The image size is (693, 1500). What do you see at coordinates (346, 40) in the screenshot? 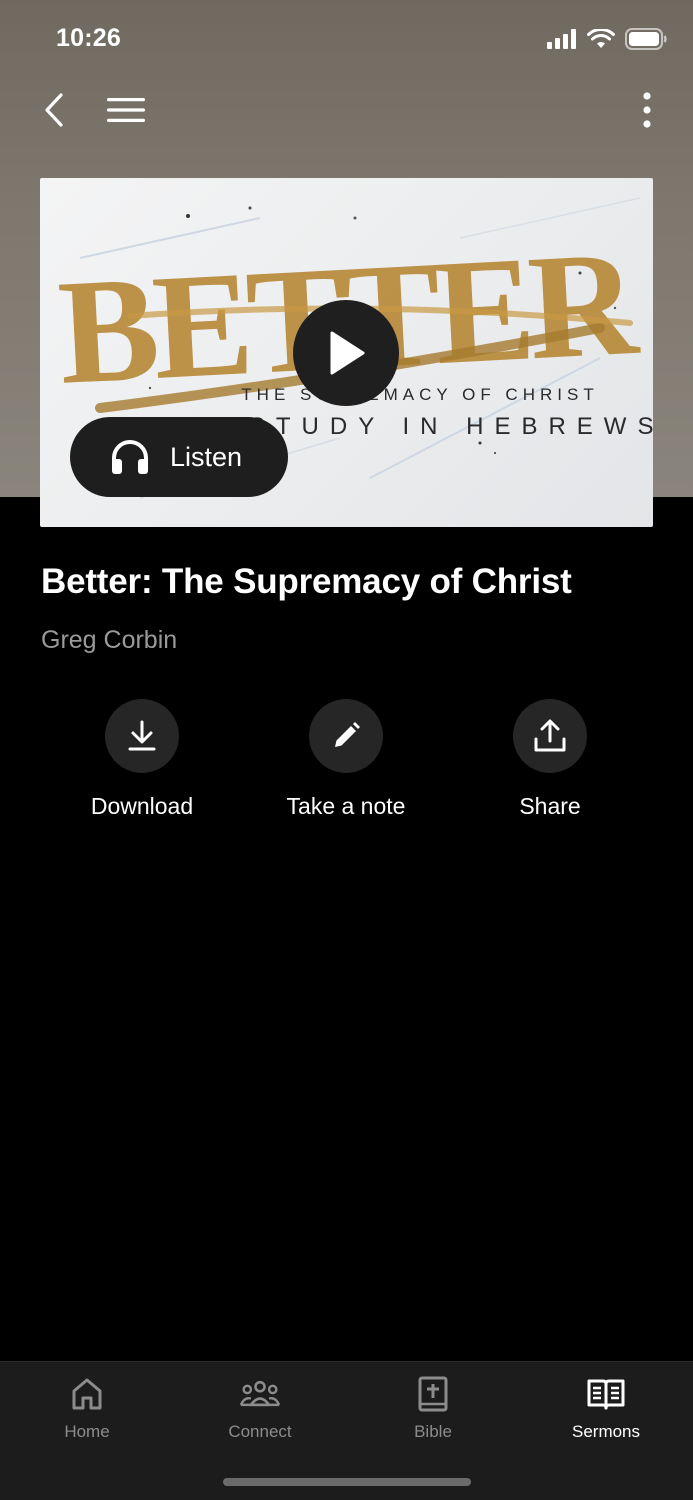
I see `status-bar: 10:26` at bounding box center [346, 40].